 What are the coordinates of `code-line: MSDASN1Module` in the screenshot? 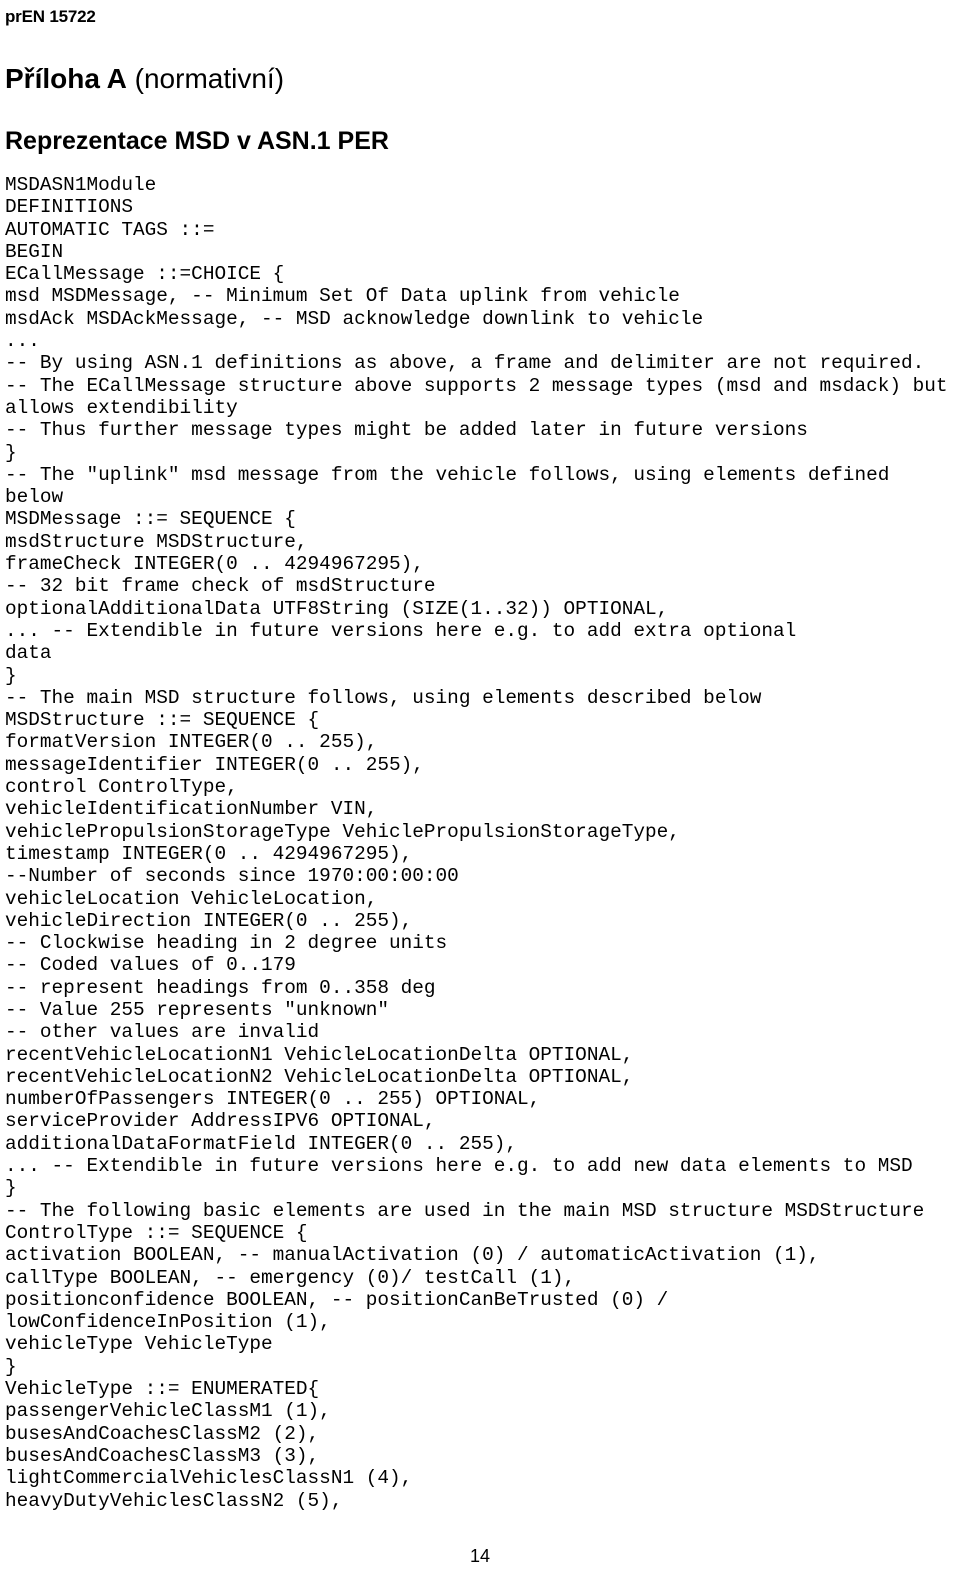 It's located at (81, 185).